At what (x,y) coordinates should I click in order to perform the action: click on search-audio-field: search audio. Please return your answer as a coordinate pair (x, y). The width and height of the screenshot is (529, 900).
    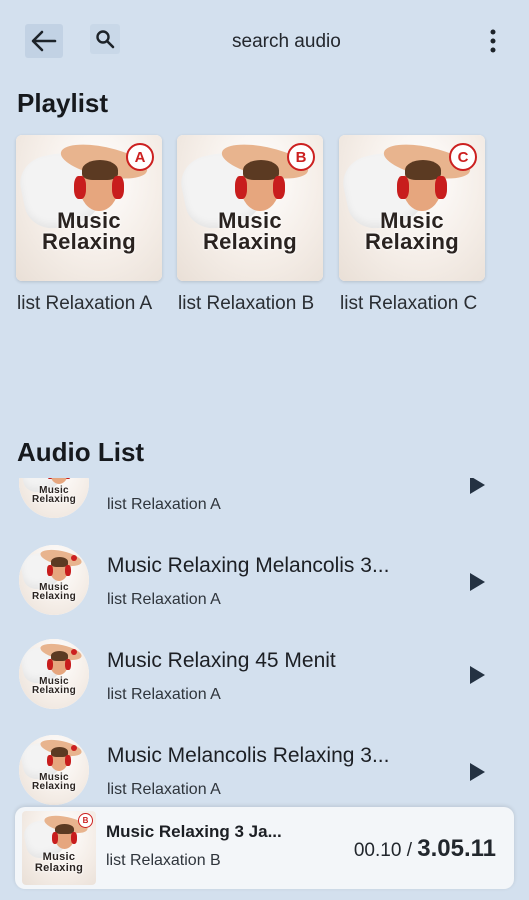
    Looking at the image, I should click on (286, 42).